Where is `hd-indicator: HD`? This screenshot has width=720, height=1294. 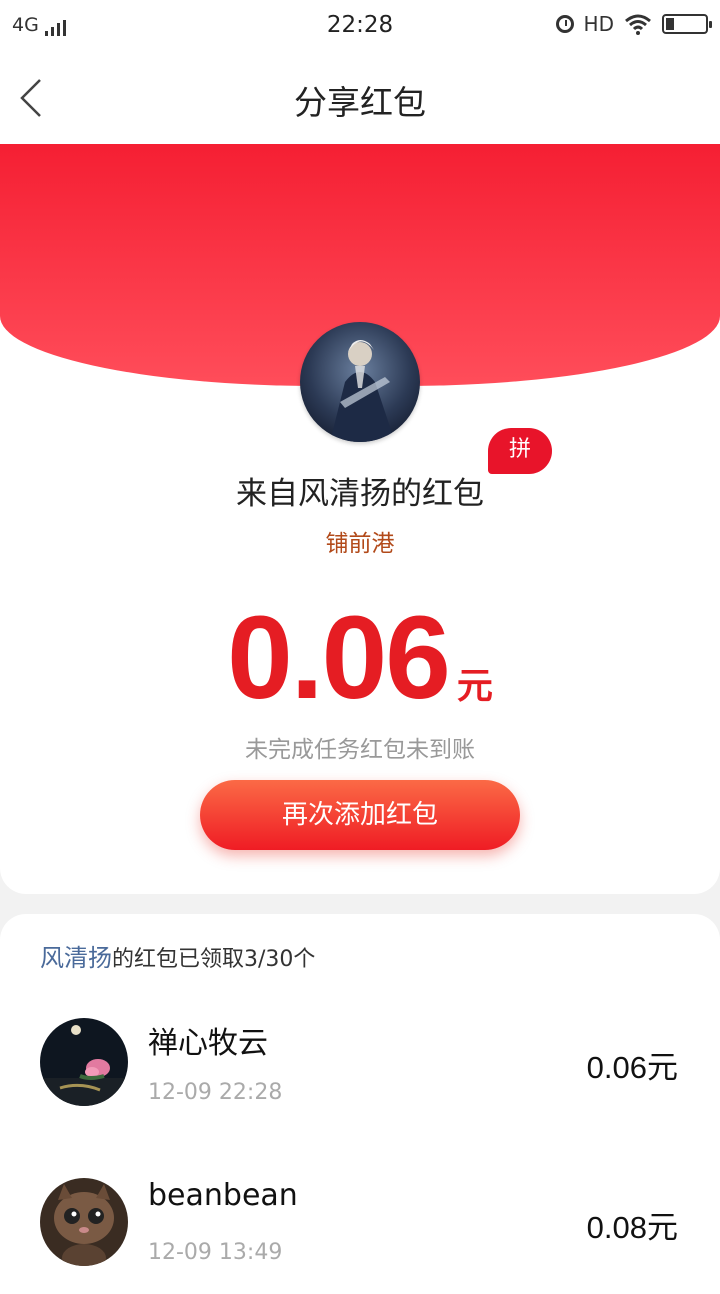
hd-indicator: HD is located at coordinates (598, 24).